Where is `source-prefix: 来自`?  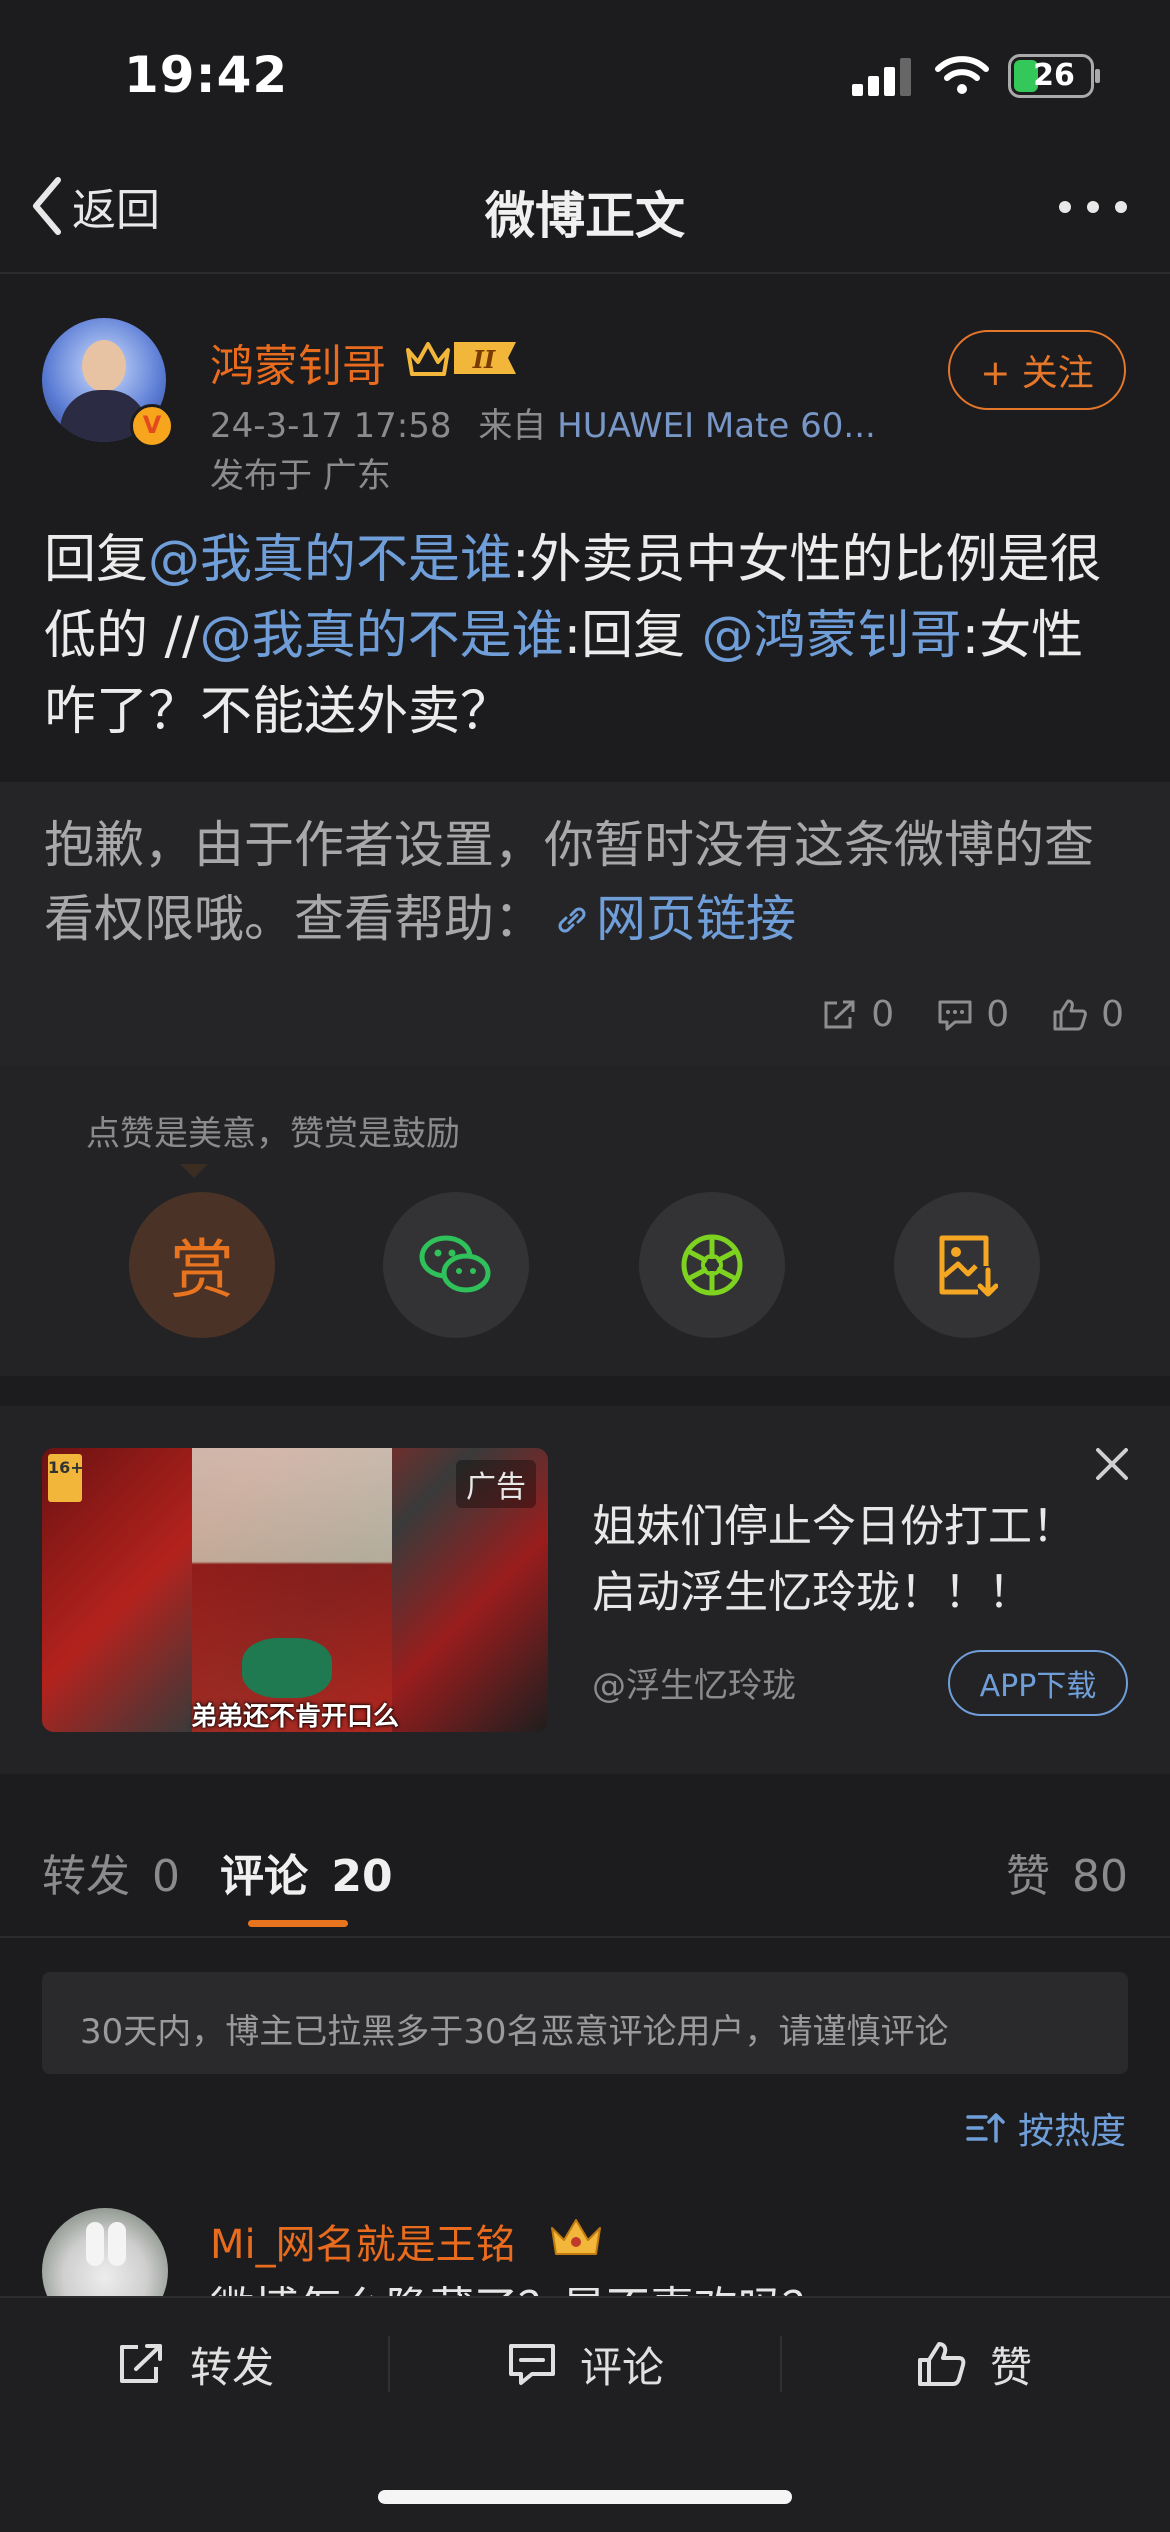
source-prefix: 来自 is located at coordinates (512, 426).